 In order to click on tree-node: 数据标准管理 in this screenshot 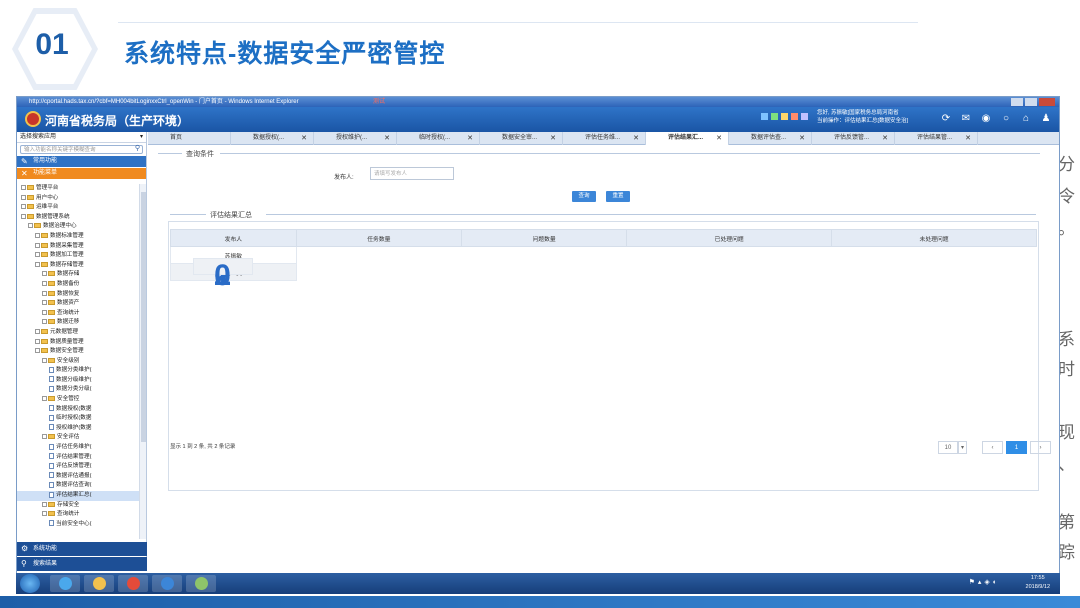, I will do `click(78, 237)`.